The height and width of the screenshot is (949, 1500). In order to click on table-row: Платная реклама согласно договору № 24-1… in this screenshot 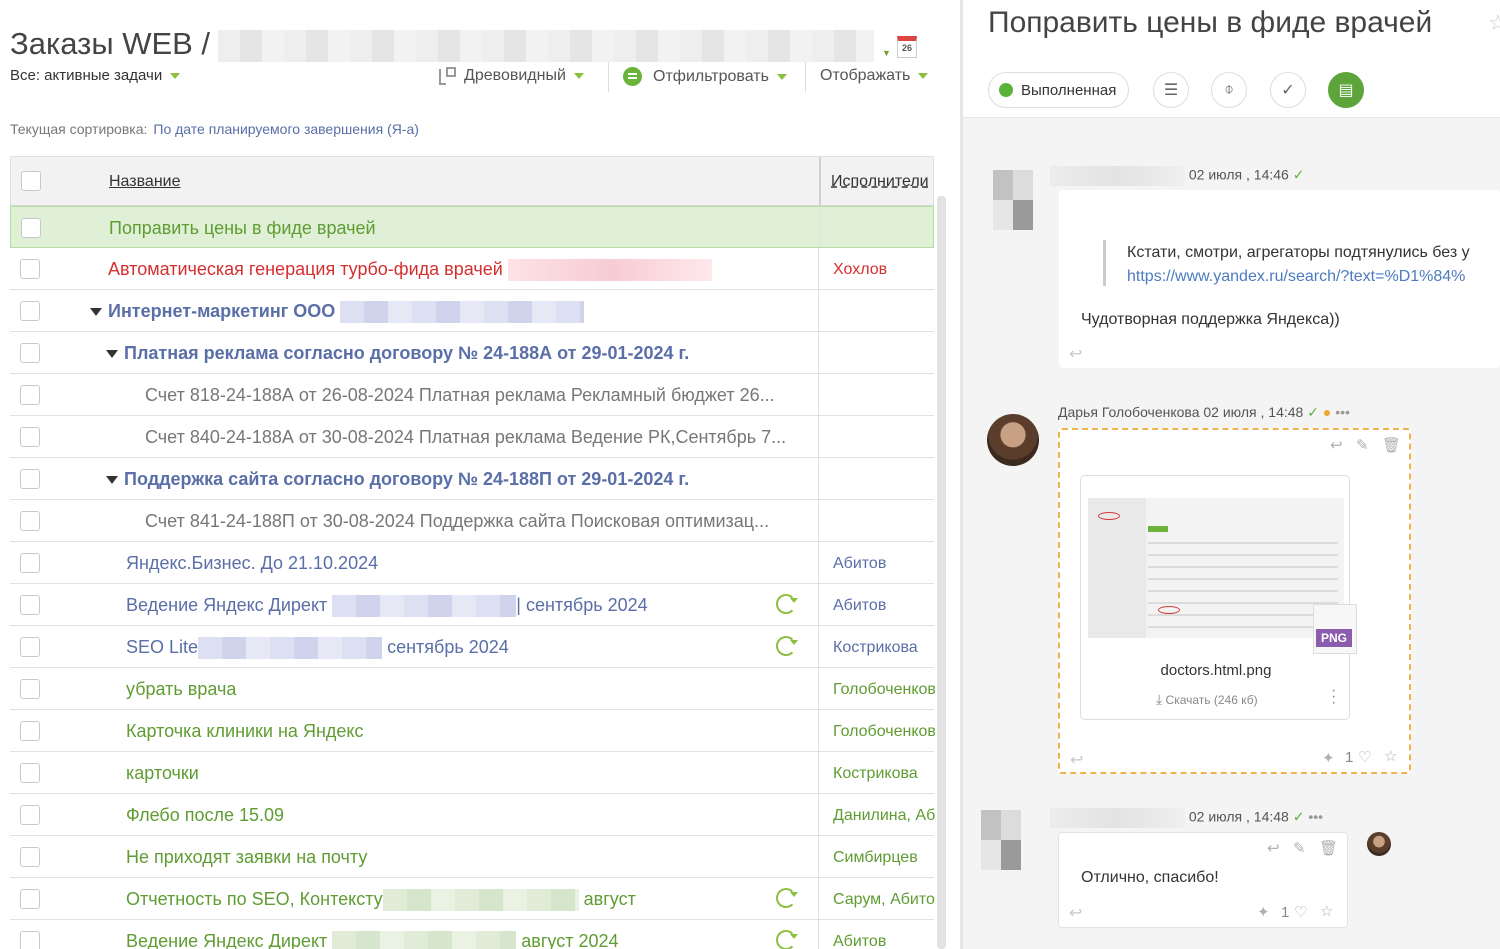, I will do `click(472, 353)`.